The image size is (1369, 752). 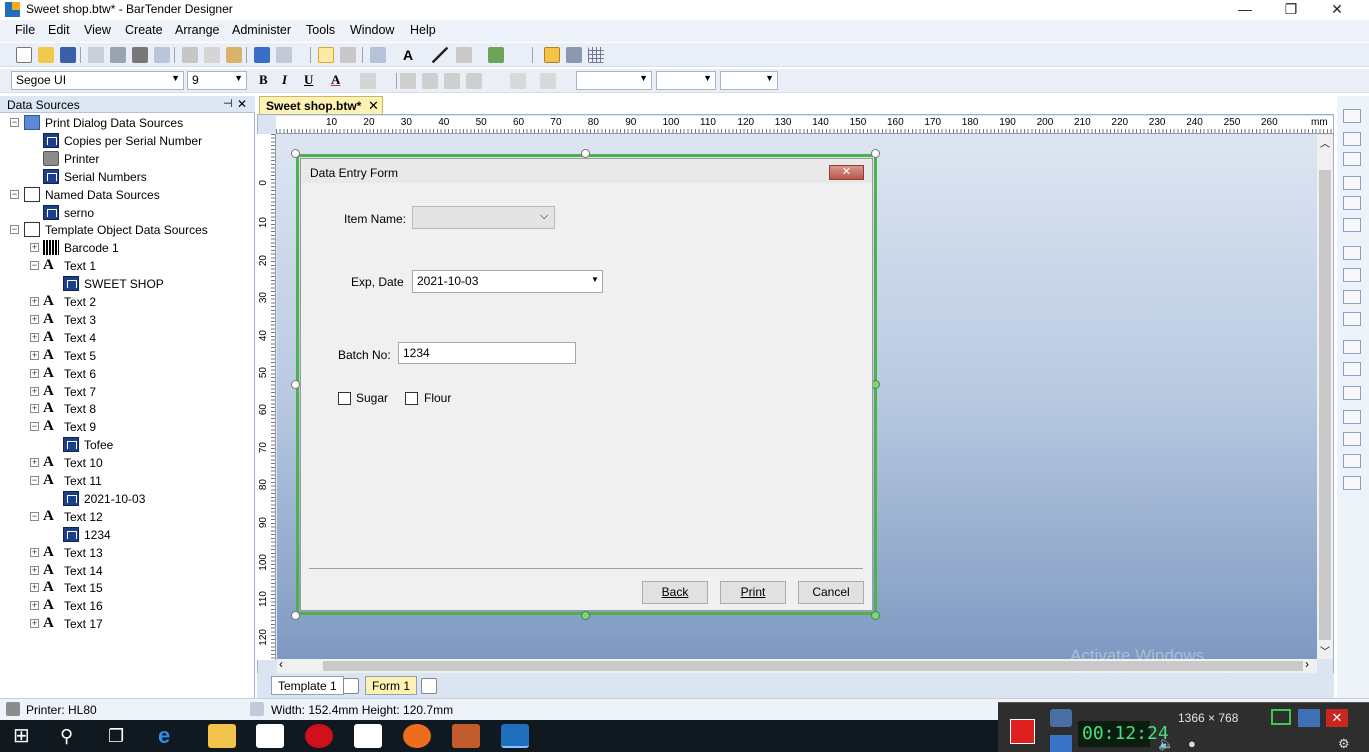 What do you see at coordinates (320, 30) in the screenshot?
I see `menu-tools: Tools` at bounding box center [320, 30].